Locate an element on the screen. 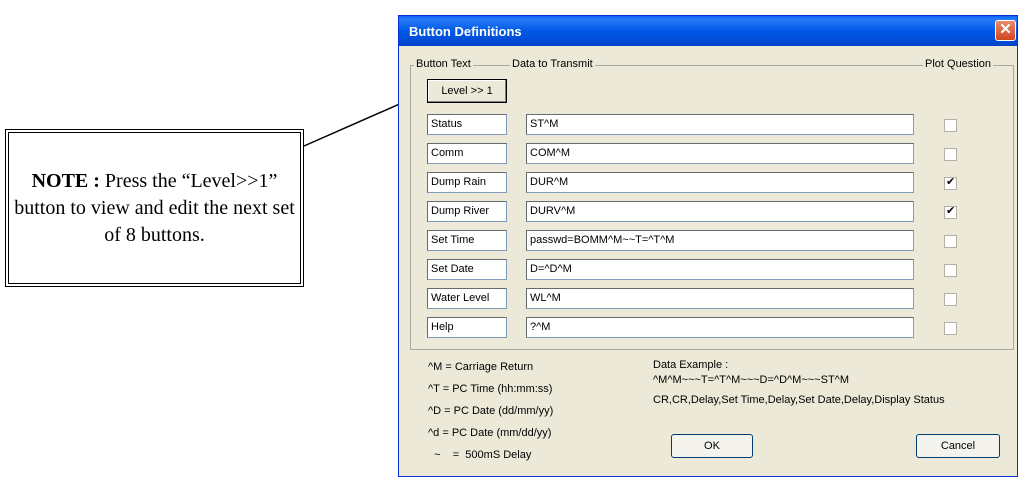  note-bold-label: NOTE : is located at coordinates (65, 180).